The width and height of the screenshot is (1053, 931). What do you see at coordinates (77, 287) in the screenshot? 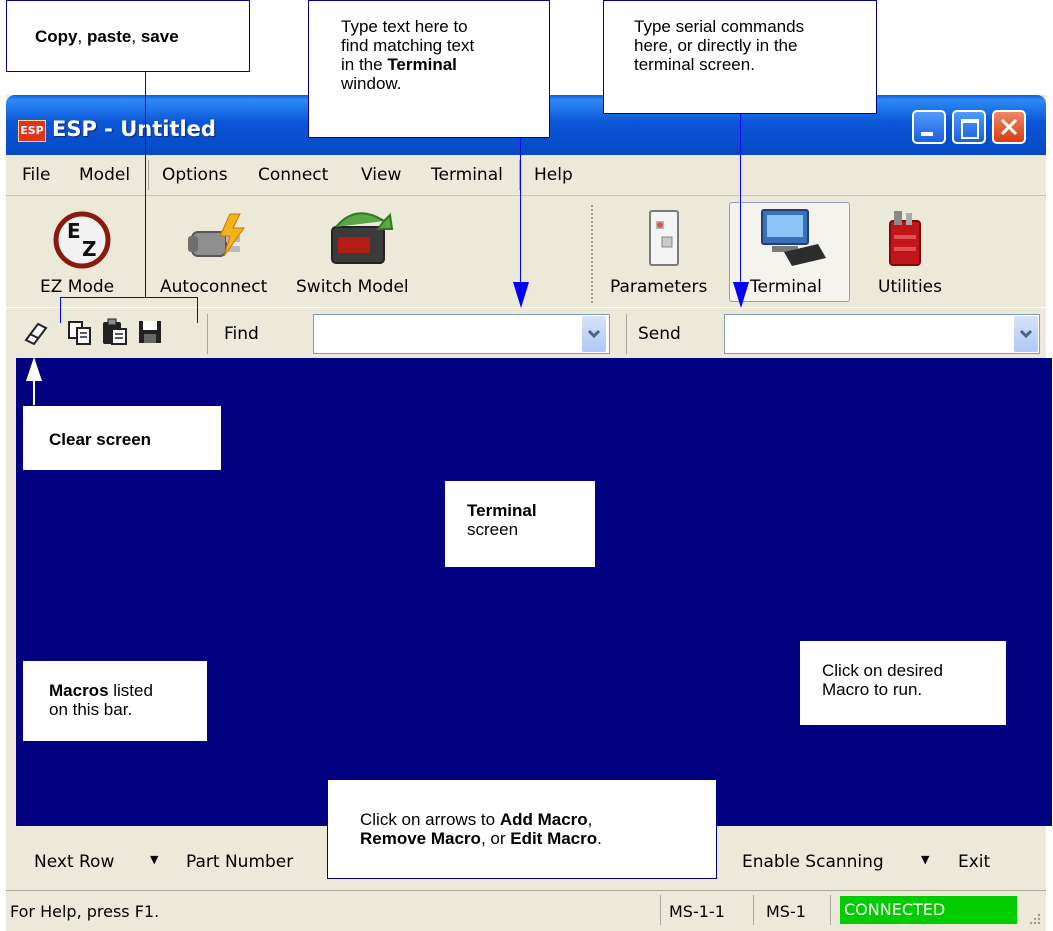
I see `ez-mode-label: EZ Mode` at bounding box center [77, 287].